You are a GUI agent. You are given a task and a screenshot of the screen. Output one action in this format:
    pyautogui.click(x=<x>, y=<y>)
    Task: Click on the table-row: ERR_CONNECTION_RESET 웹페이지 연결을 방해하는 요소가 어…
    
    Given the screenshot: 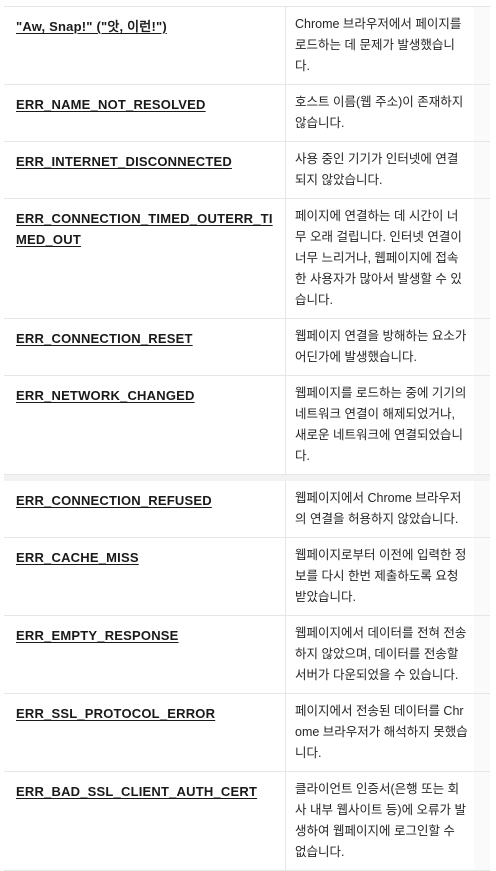 What is the action you would take?
    pyautogui.click(x=247, y=347)
    